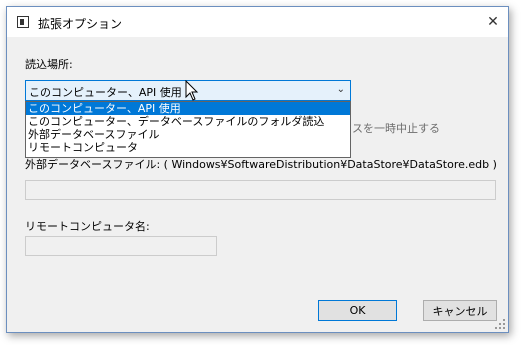 This screenshot has width=521, height=345. What do you see at coordinates (188, 134) in the screenshot?
I see `dropdown-option-external-file: 外部データベースファイル` at bounding box center [188, 134].